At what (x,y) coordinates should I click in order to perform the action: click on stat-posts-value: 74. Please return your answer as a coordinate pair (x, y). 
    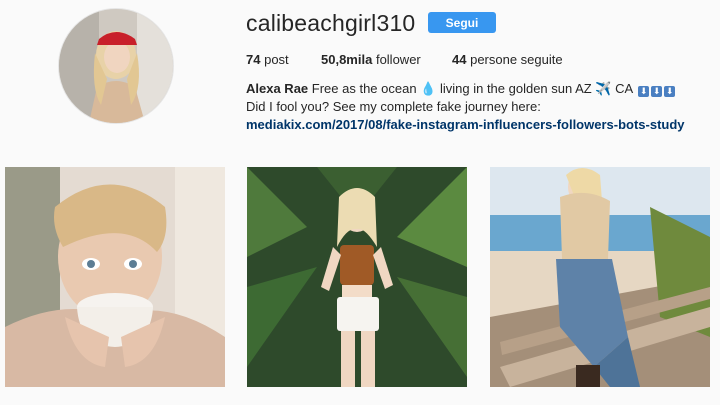
    Looking at the image, I should click on (253, 59).